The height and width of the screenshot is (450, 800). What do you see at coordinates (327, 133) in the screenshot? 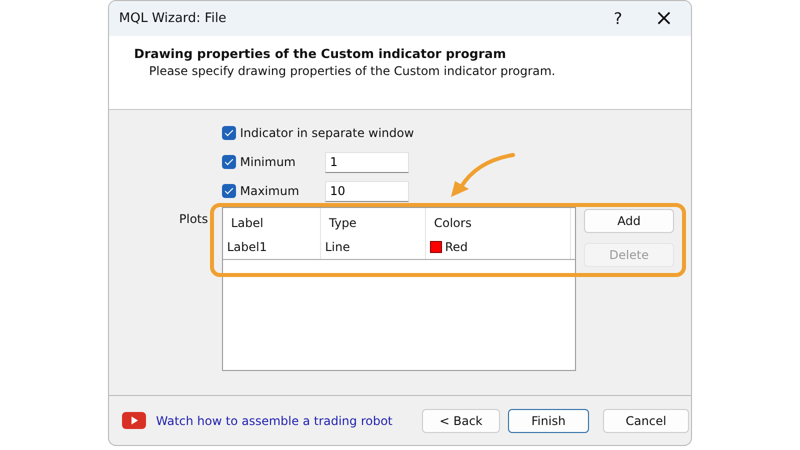
I see `checkbox-label: Indicator in separate window` at bounding box center [327, 133].